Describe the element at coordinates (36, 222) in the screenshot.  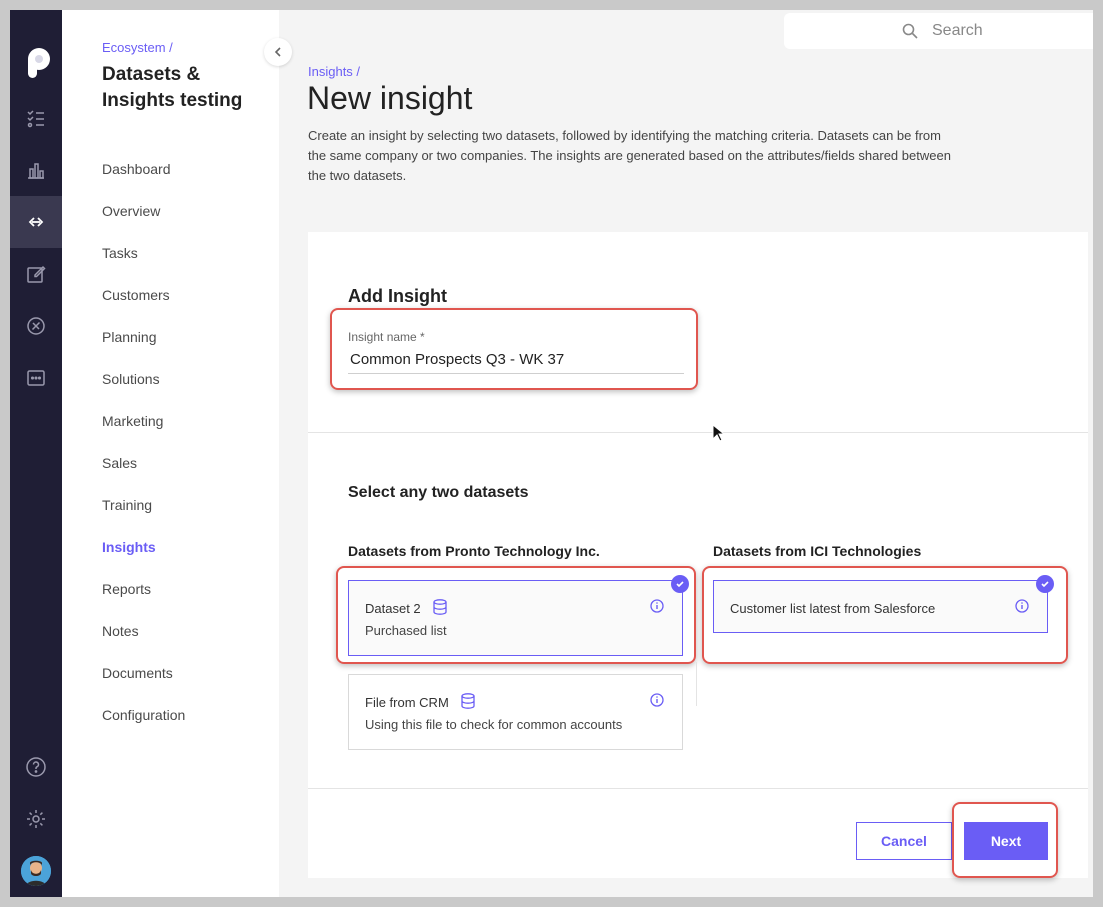
I see `link-icon` at that location.